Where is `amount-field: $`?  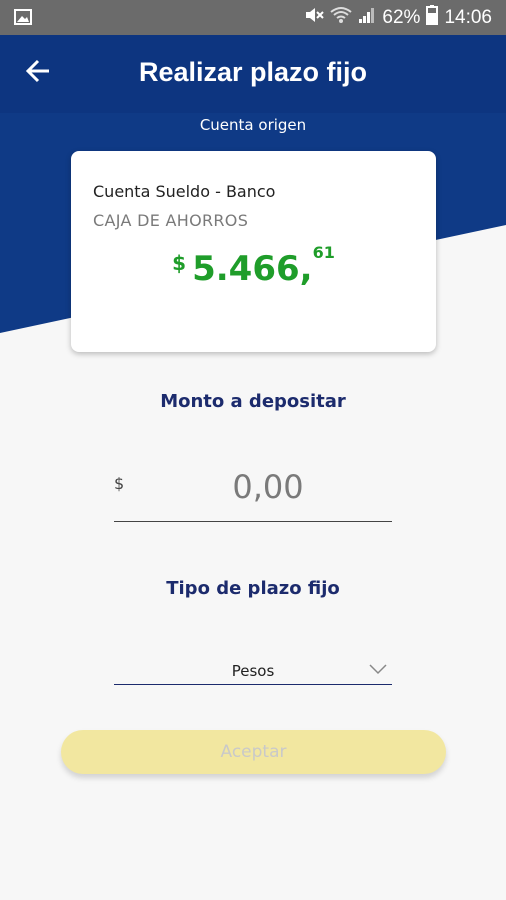 amount-field: $ is located at coordinates (253, 489).